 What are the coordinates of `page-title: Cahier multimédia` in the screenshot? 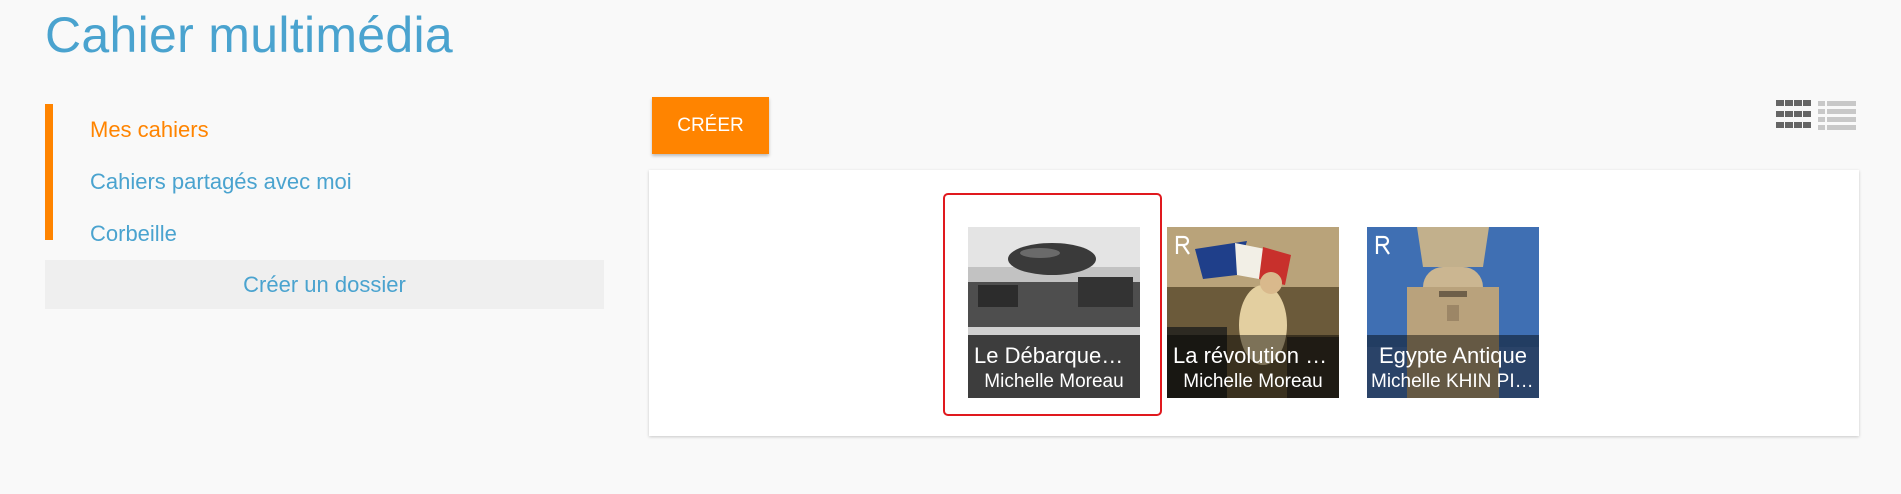 It's located at (249, 35).